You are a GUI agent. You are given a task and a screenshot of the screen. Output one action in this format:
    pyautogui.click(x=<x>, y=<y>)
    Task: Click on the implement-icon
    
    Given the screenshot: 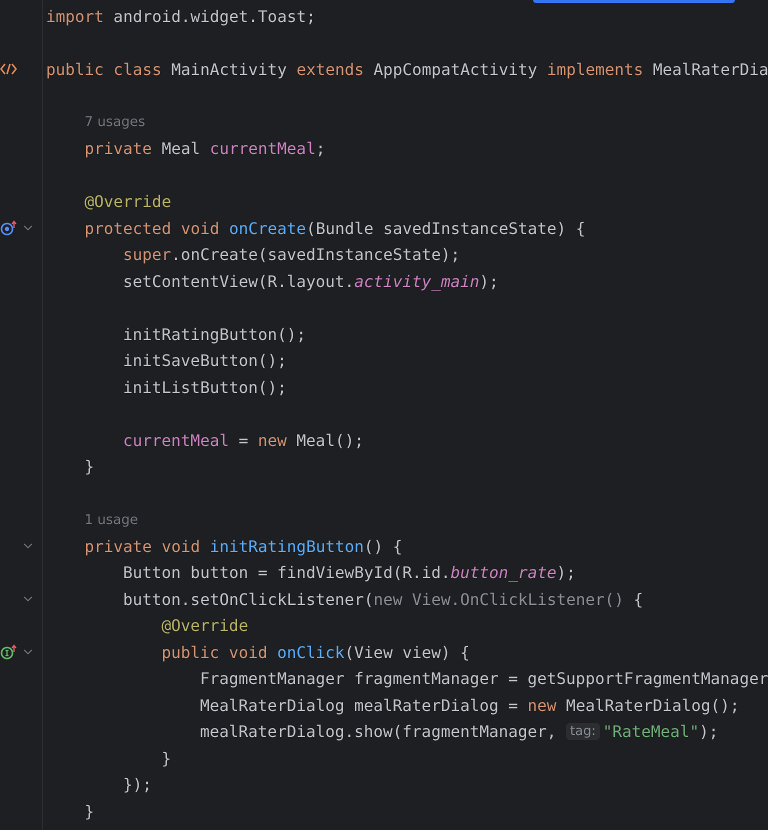 What is the action you would take?
    pyautogui.click(x=9, y=652)
    